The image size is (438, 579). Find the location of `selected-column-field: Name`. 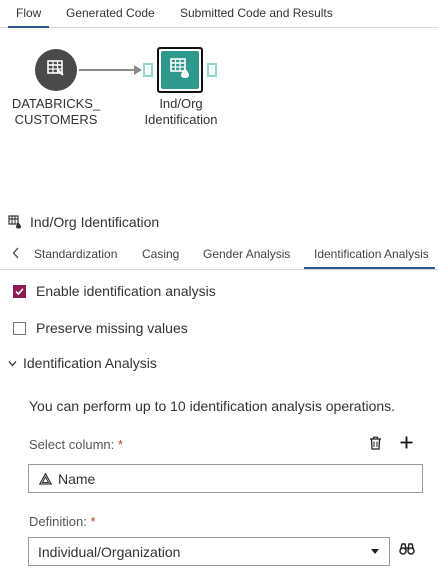

selected-column-field: Name is located at coordinates (225, 478).